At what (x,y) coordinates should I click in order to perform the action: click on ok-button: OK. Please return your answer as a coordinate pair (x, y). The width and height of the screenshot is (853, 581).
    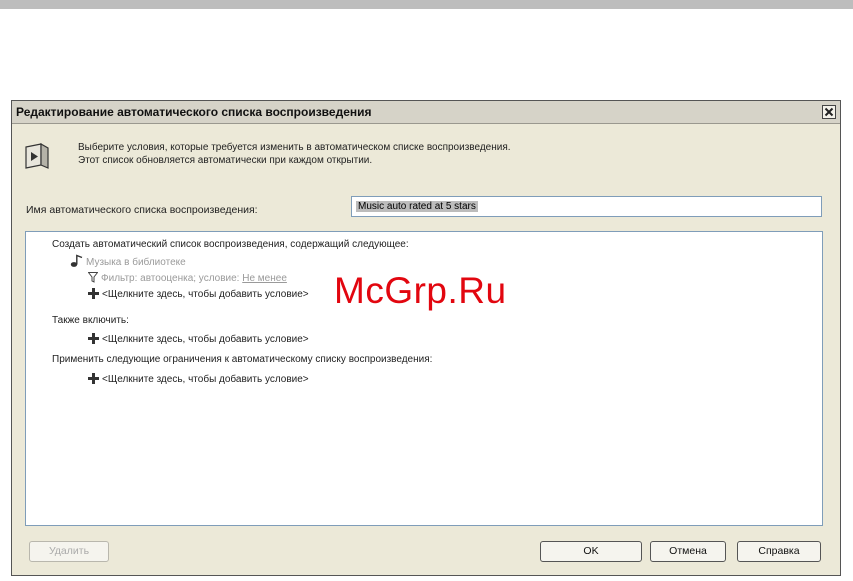
    Looking at the image, I should click on (591, 551).